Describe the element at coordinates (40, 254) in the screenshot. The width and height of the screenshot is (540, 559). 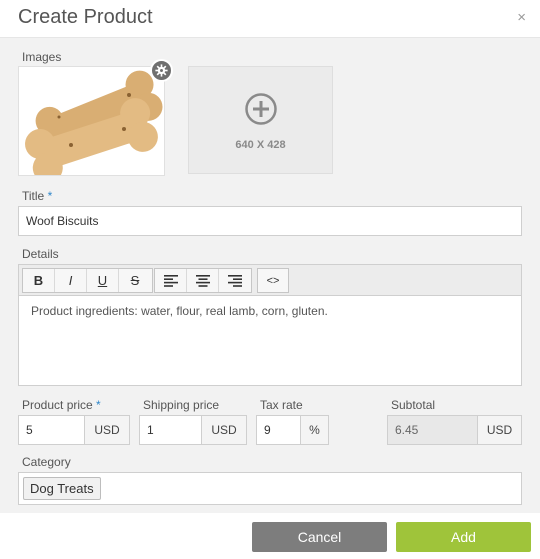
I see `details-label: Details` at that location.